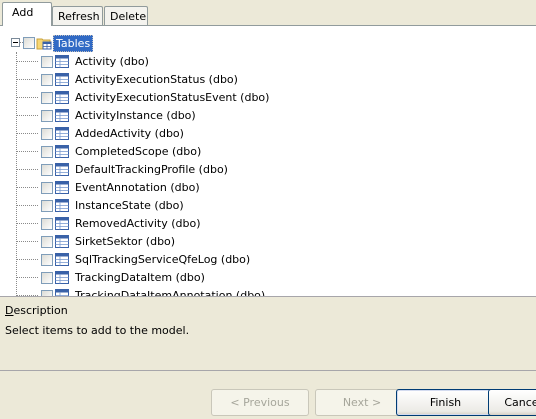 This screenshot has width=536, height=419. Describe the element at coordinates (268, 116) in the screenshot. I see `tree-item: ActivityInstance (dbo)` at that location.